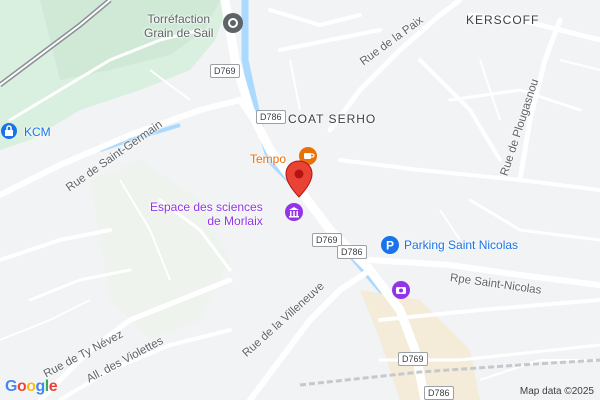 The height and width of the screenshot is (400, 600). I want to click on parking-icon: P, so click(390, 245).